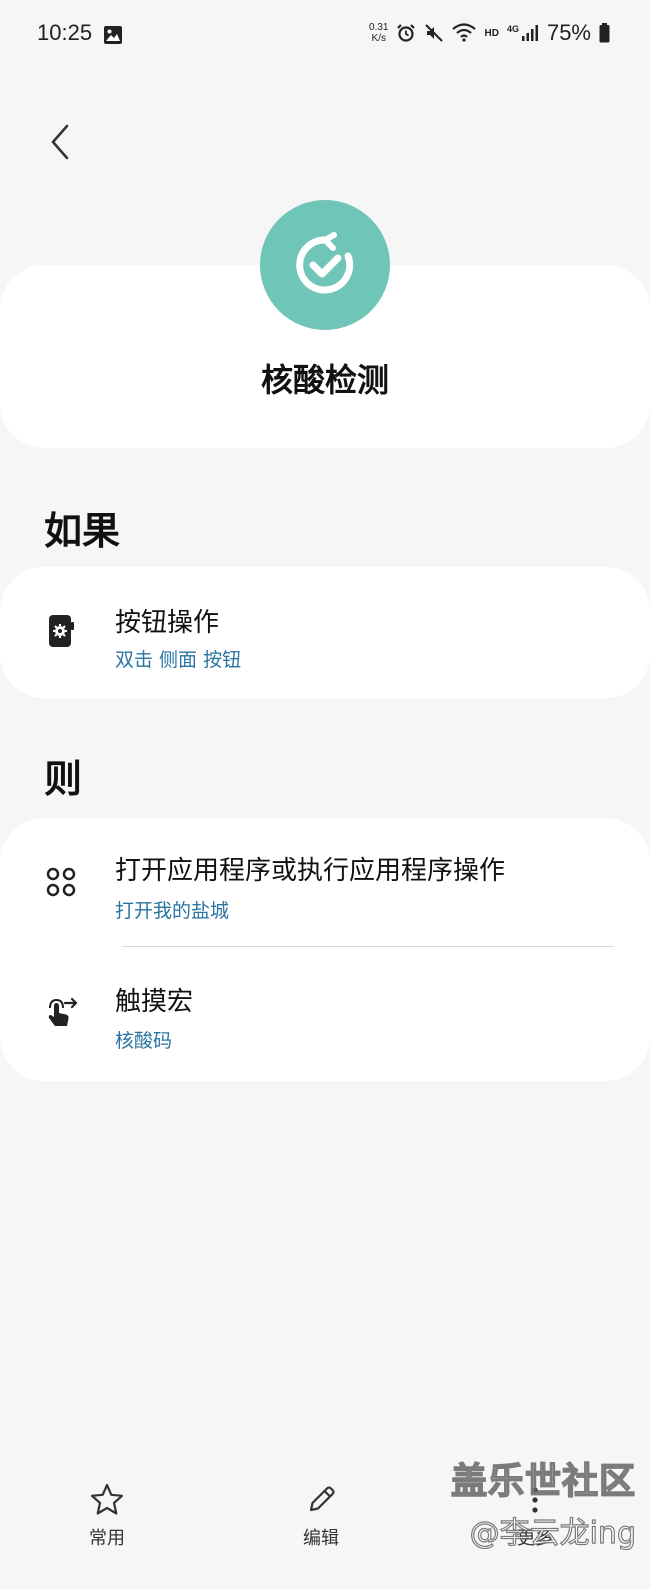 The height and width of the screenshot is (1589, 650). What do you see at coordinates (178, 660) in the screenshot?
I see `if-item-subtitle: 双击 侧面 按钮` at bounding box center [178, 660].